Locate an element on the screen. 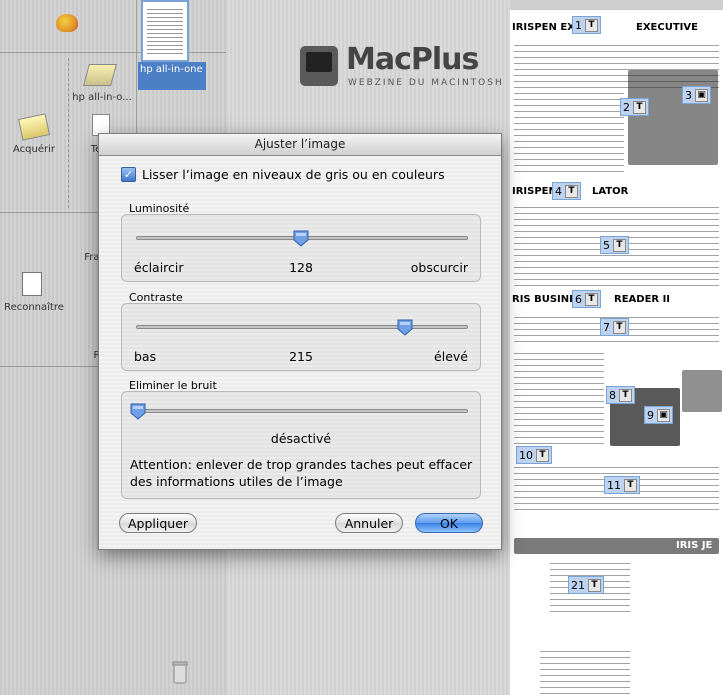 This screenshot has width=723, height=695. zone-marker: 11 T is located at coordinates (622, 485).